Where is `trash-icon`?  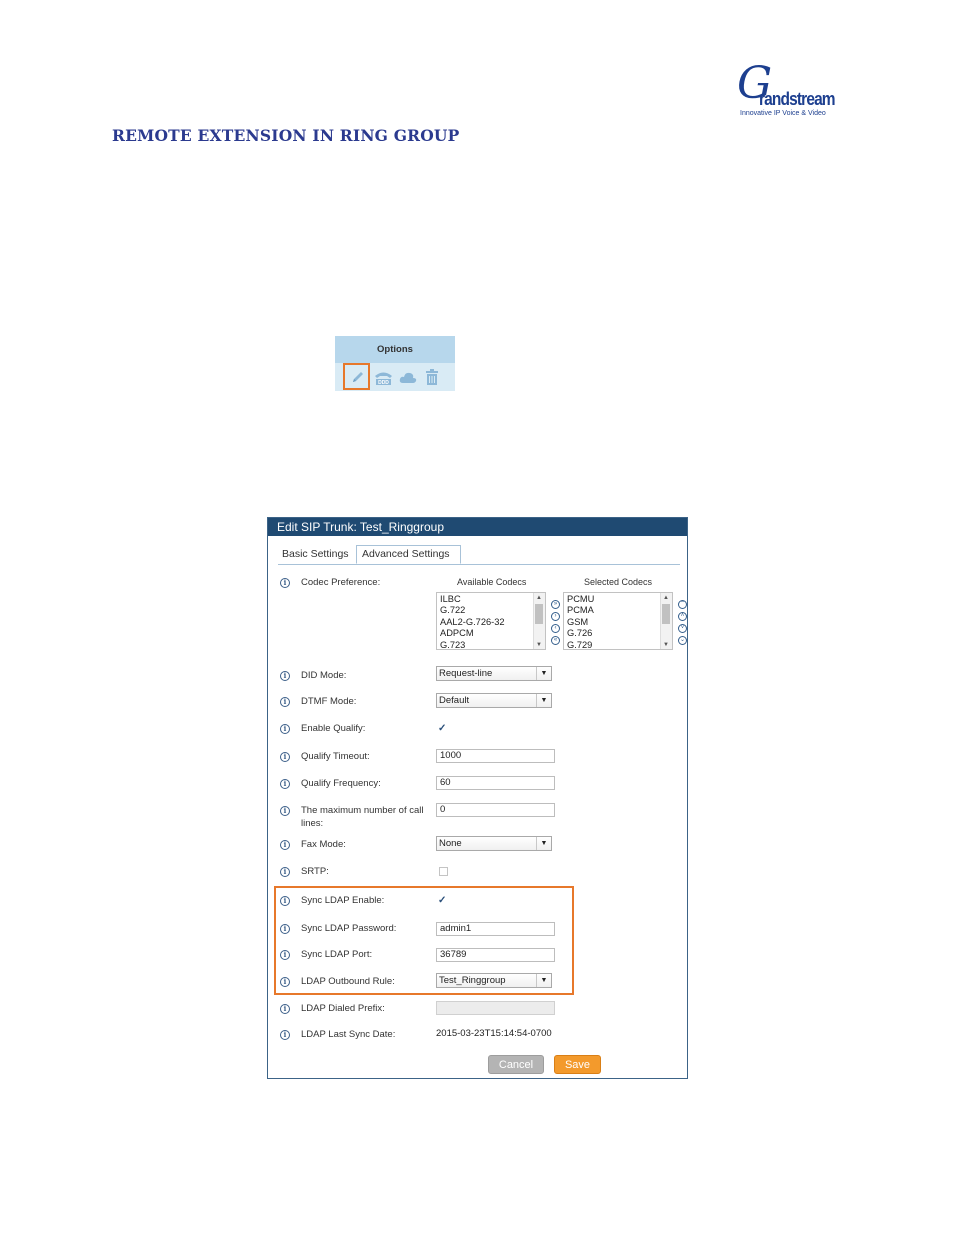 trash-icon is located at coordinates (432, 377).